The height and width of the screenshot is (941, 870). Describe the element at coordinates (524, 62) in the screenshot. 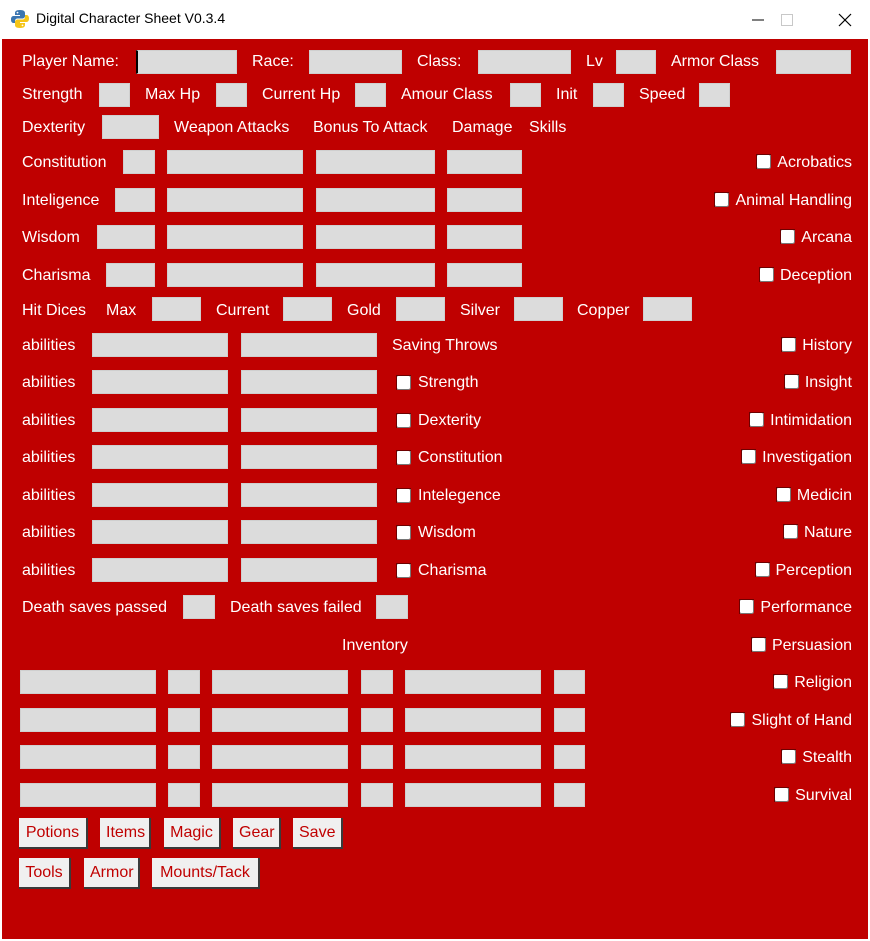

I see `class-input` at that location.